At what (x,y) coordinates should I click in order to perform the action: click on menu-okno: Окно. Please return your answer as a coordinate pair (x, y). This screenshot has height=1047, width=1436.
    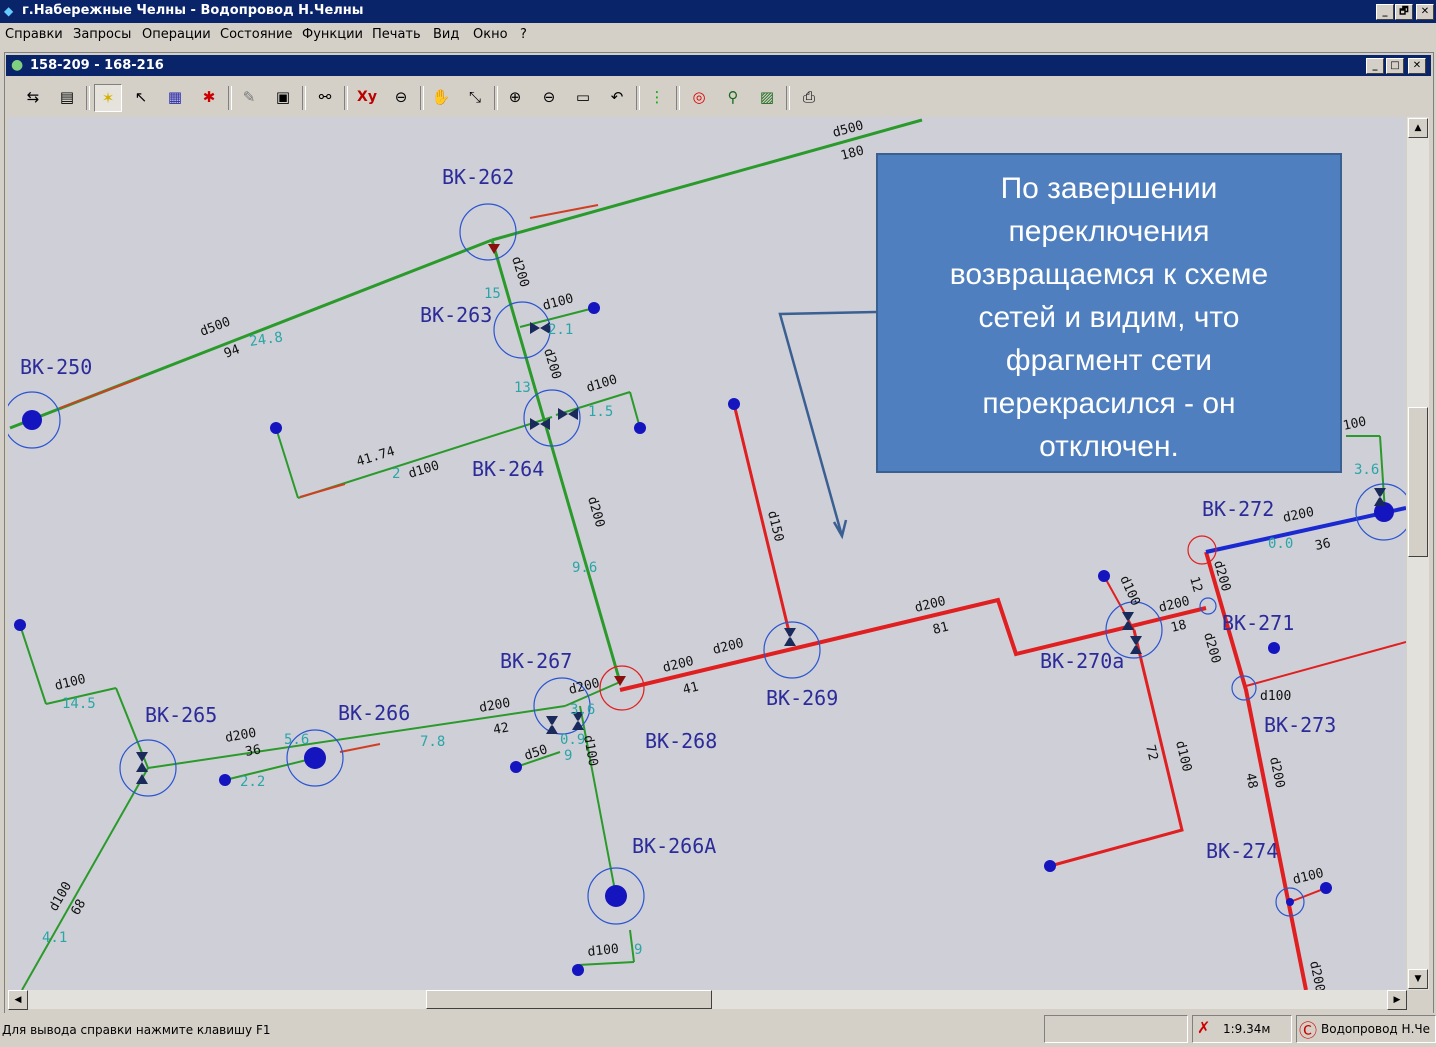
    Looking at the image, I should click on (490, 34).